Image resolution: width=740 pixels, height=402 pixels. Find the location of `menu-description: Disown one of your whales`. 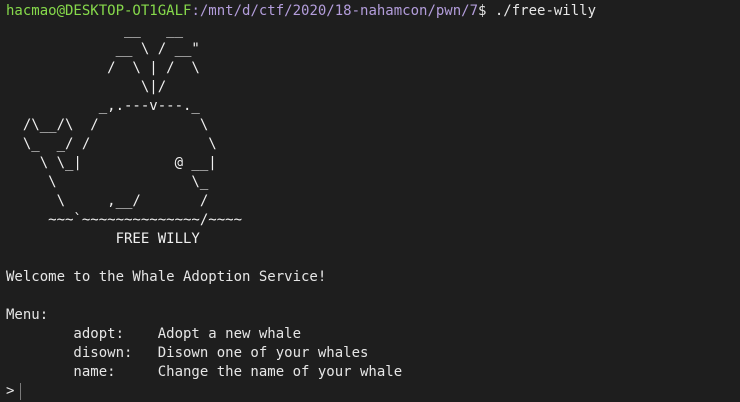

menu-description: Disown one of your whales is located at coordinates (263, 353).